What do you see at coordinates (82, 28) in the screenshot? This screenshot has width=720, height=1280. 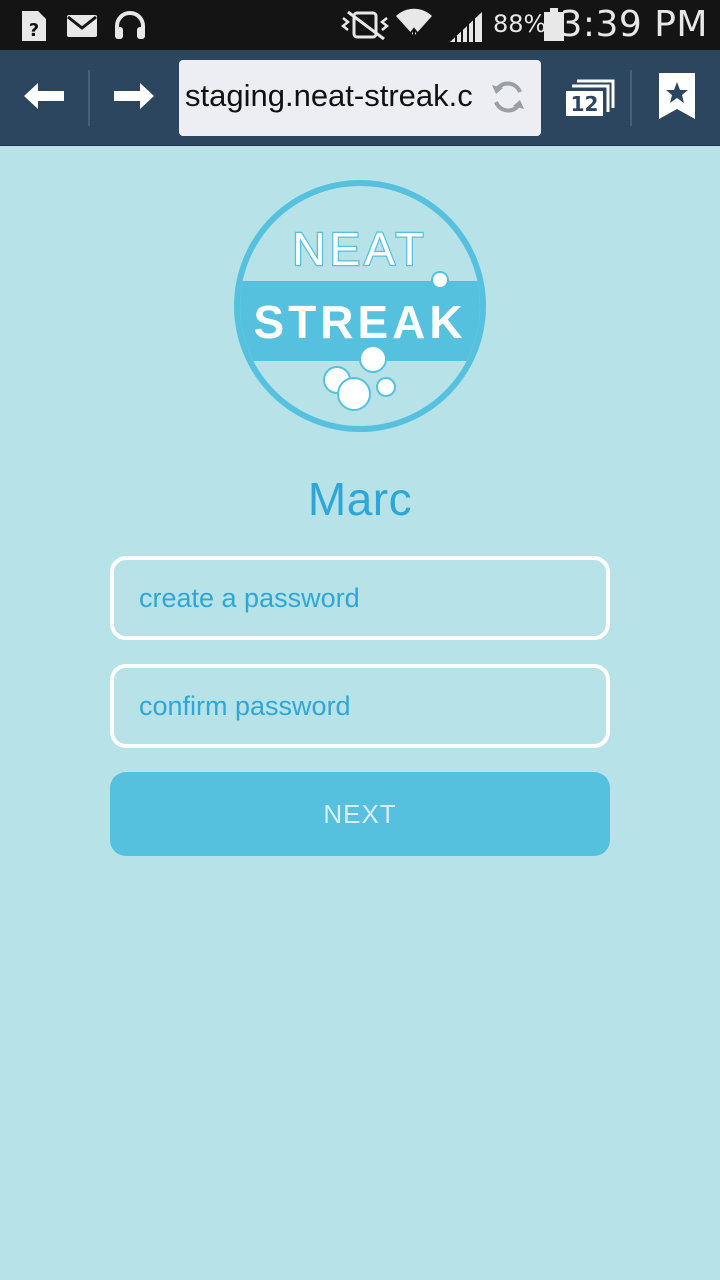 I see `mail-icon` at bounding box center [82, 28].